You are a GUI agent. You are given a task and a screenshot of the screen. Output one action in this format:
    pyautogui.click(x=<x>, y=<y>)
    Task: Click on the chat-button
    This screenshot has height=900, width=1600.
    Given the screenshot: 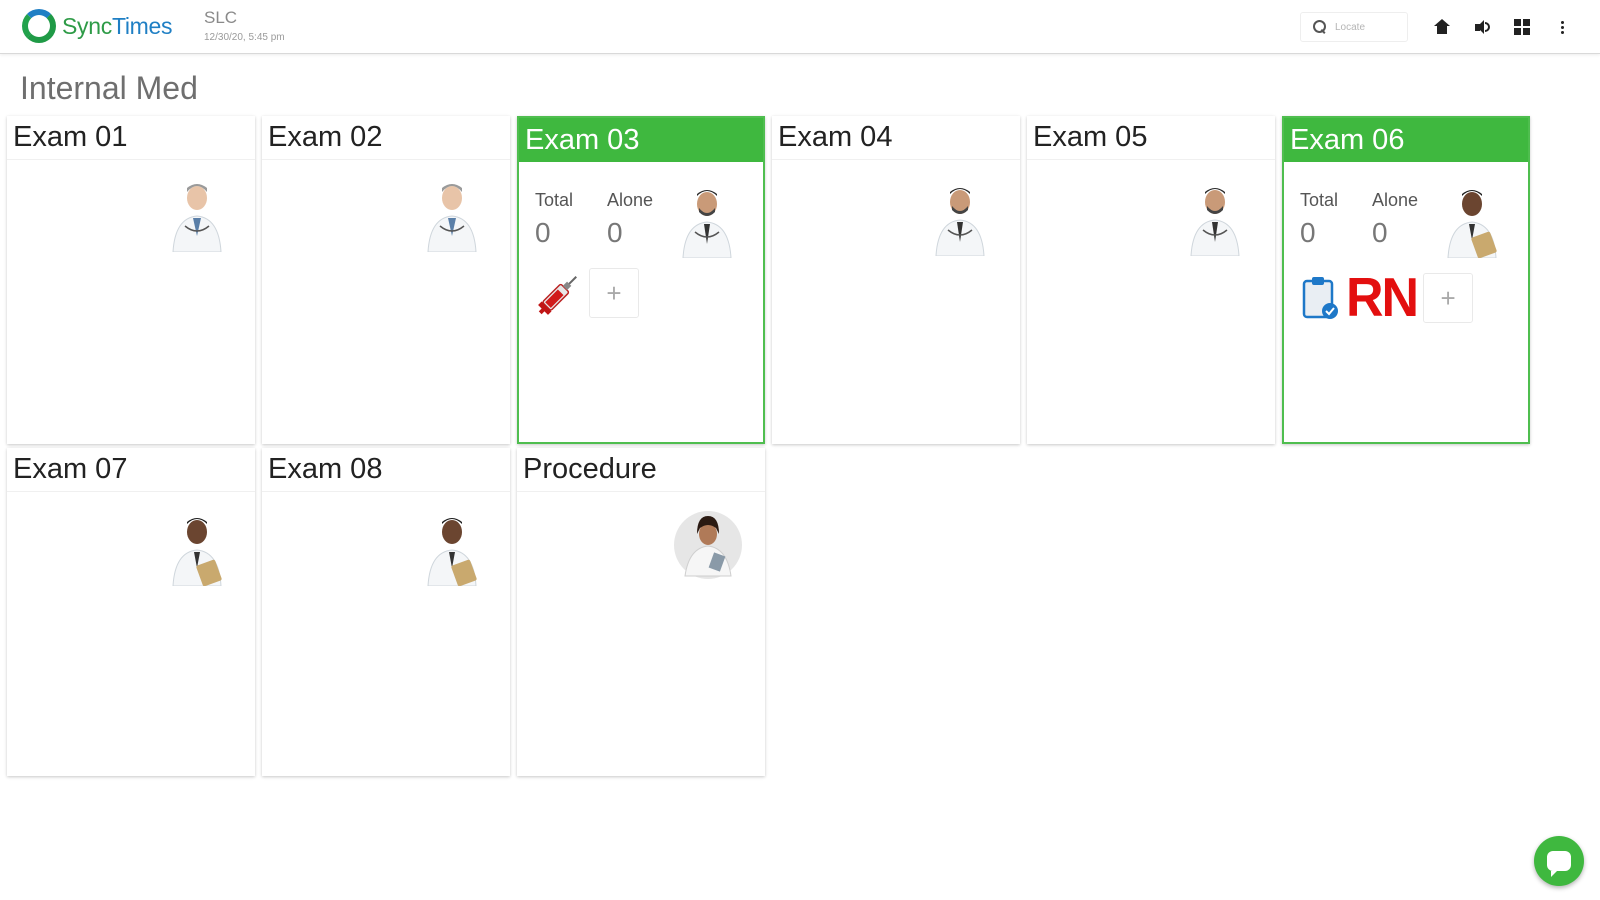 What is the action you would take?
    pyautogui.click(x=1559, y=861)
    